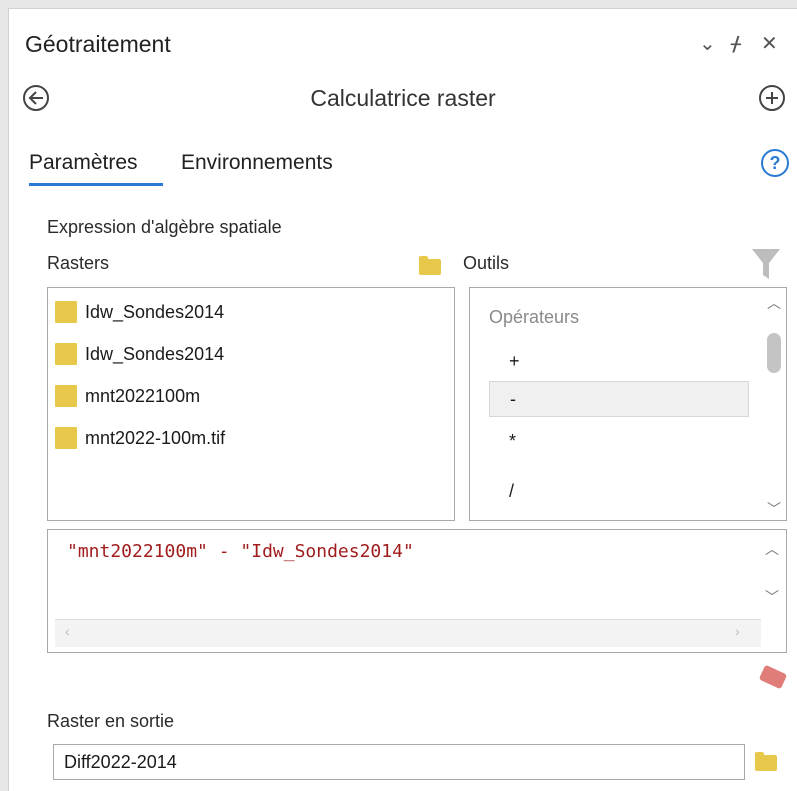  I want to click on operators-header: Opérateurs, so click(534, 317).